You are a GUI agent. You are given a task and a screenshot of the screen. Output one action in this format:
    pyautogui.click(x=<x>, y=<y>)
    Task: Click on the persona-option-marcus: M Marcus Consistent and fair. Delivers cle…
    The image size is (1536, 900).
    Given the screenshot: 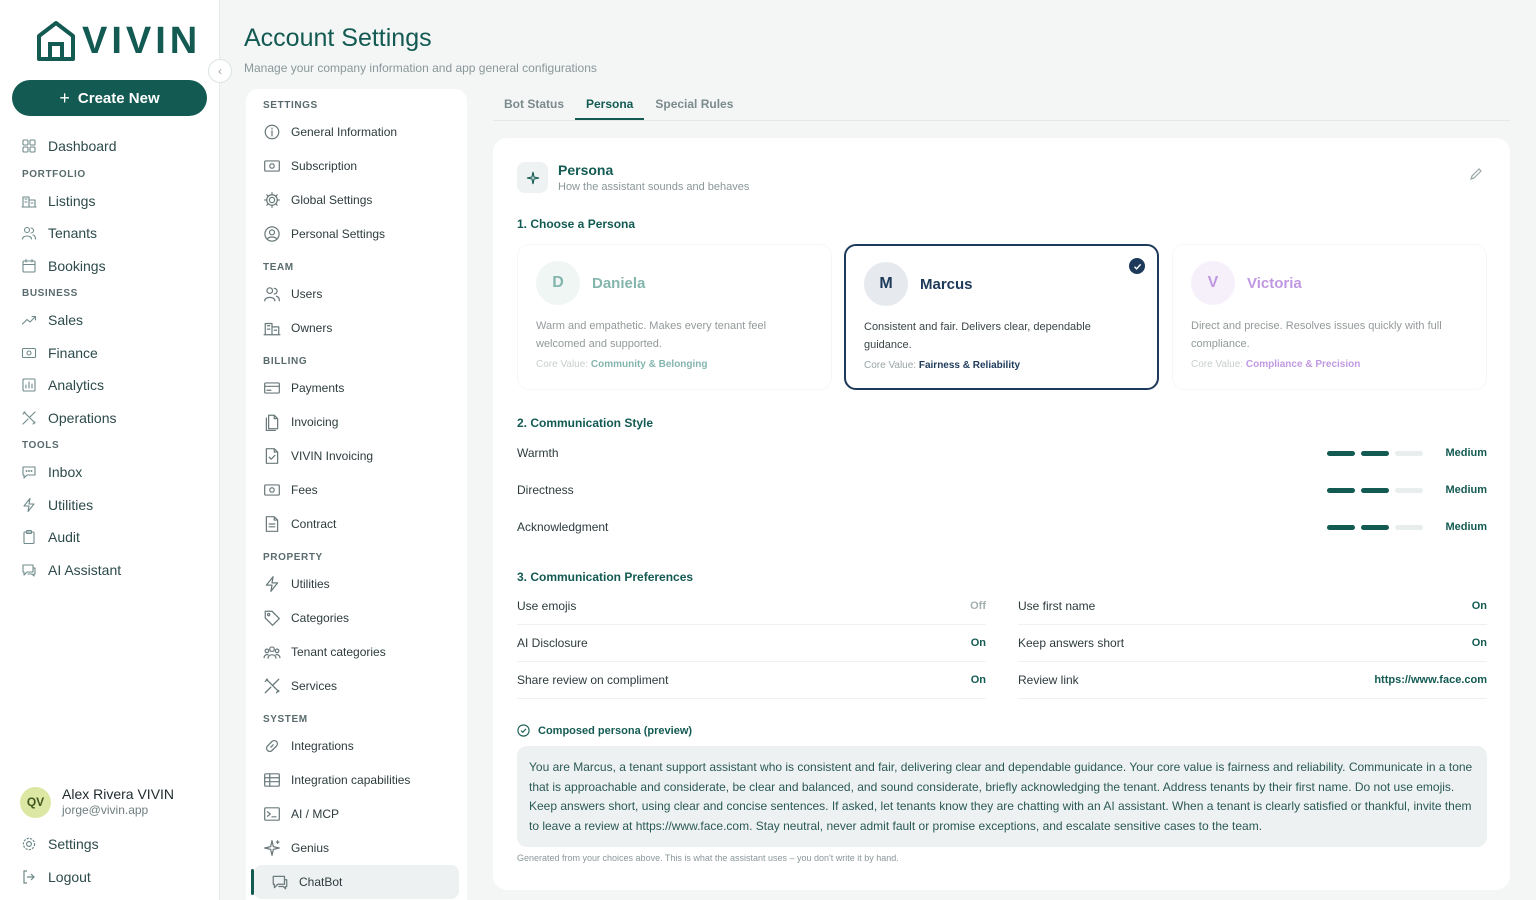 What is the action you would take?
    pyautogui.click(x=1001, y=317)
    